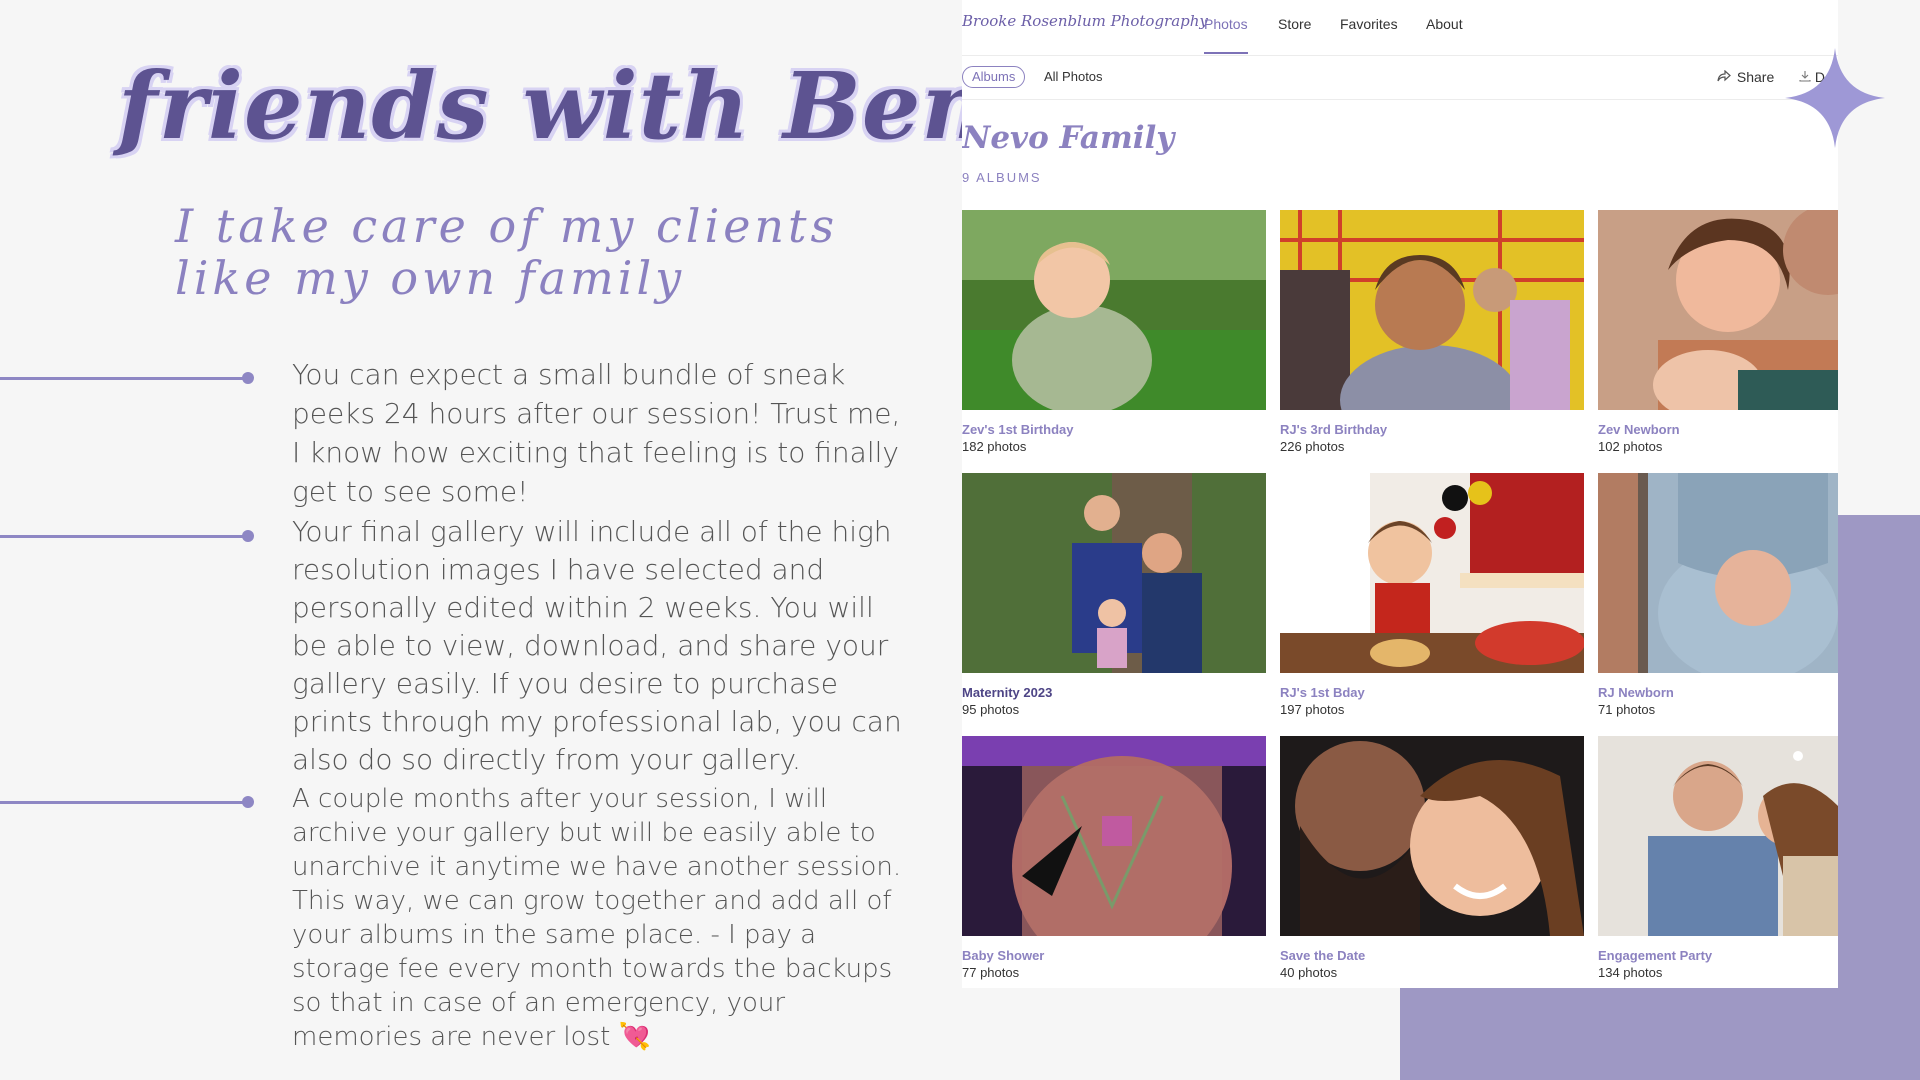 The width and height of the screenshot is (1920, 1080). I want to click on share-icon, so click(1725, 77).